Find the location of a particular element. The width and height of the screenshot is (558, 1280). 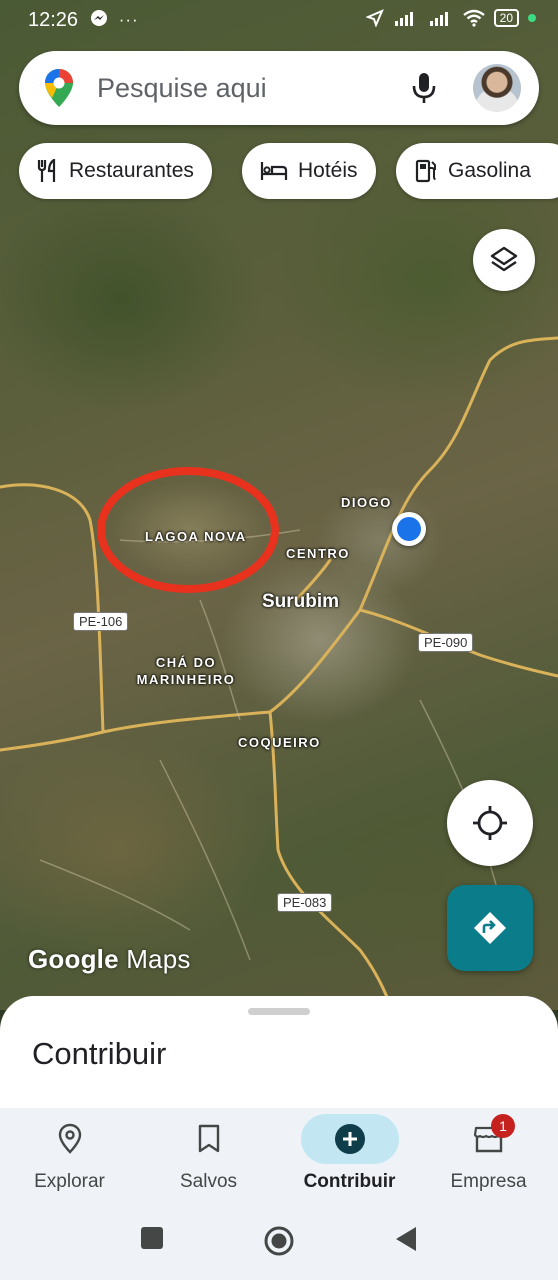

directions-icon is located at coordinates (490, 928).